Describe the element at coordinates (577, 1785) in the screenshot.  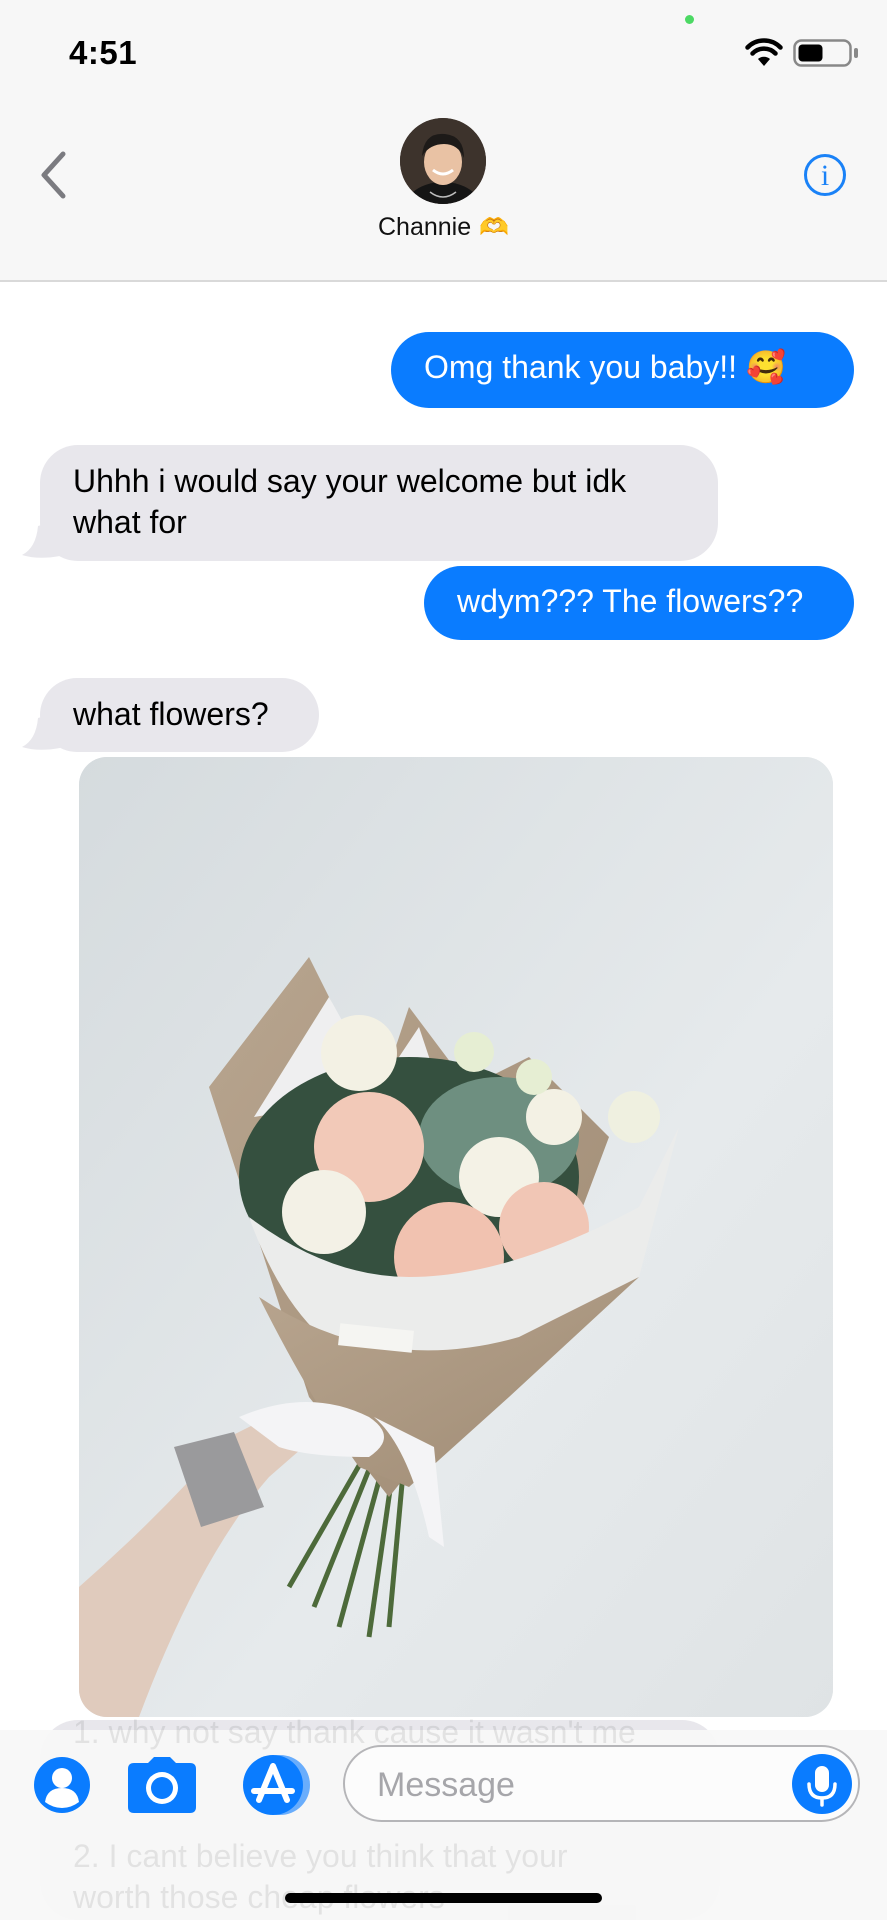
I see `message-input` at that location.